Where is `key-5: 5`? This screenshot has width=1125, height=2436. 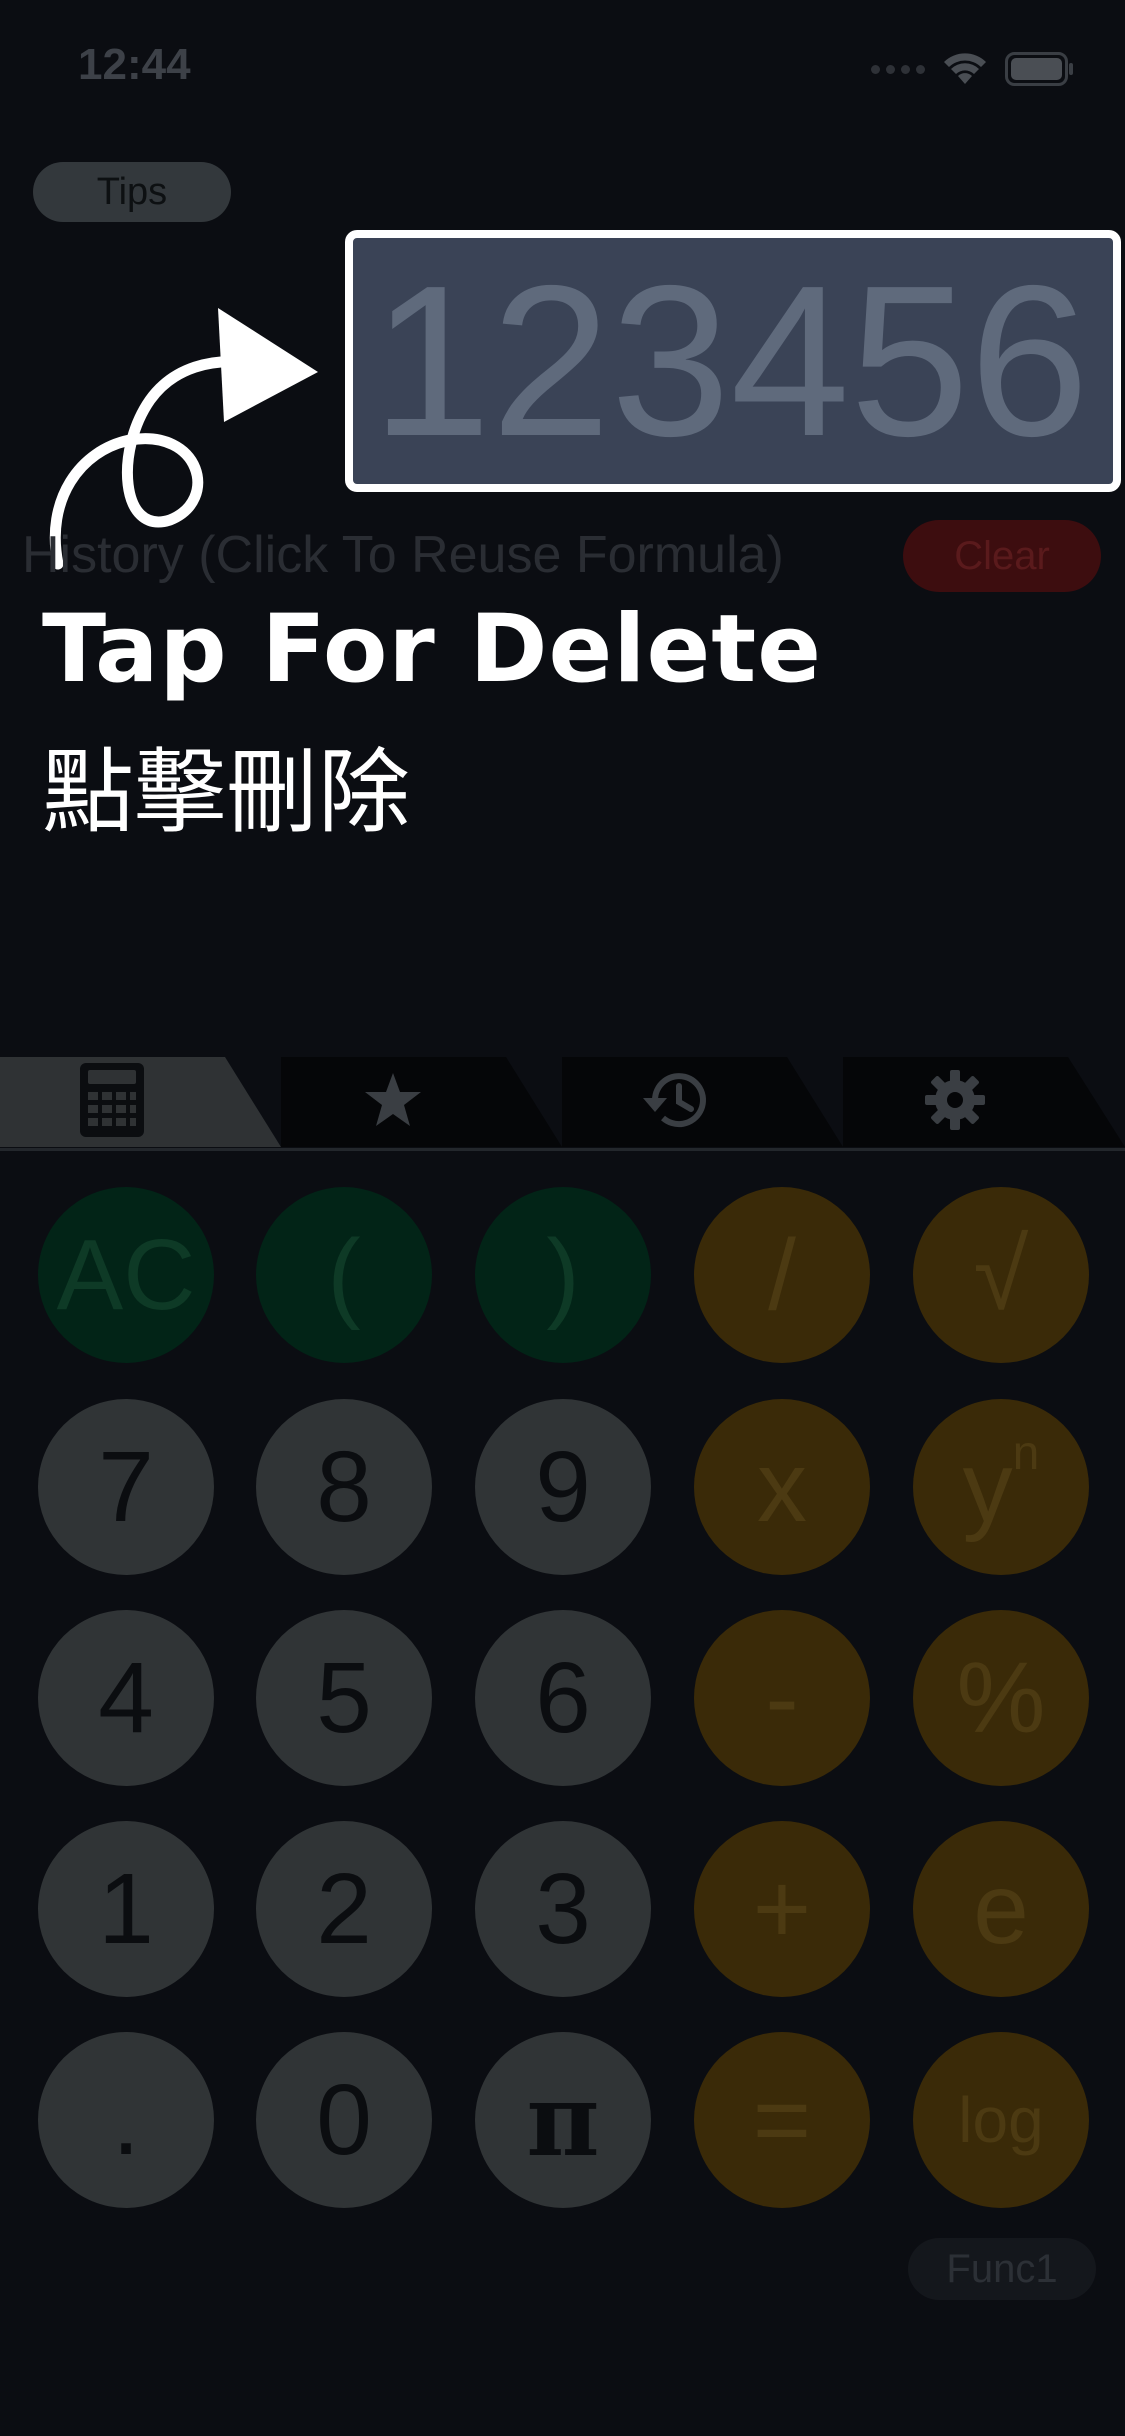 key-5: 5 is located at coordinates (344, 1698).